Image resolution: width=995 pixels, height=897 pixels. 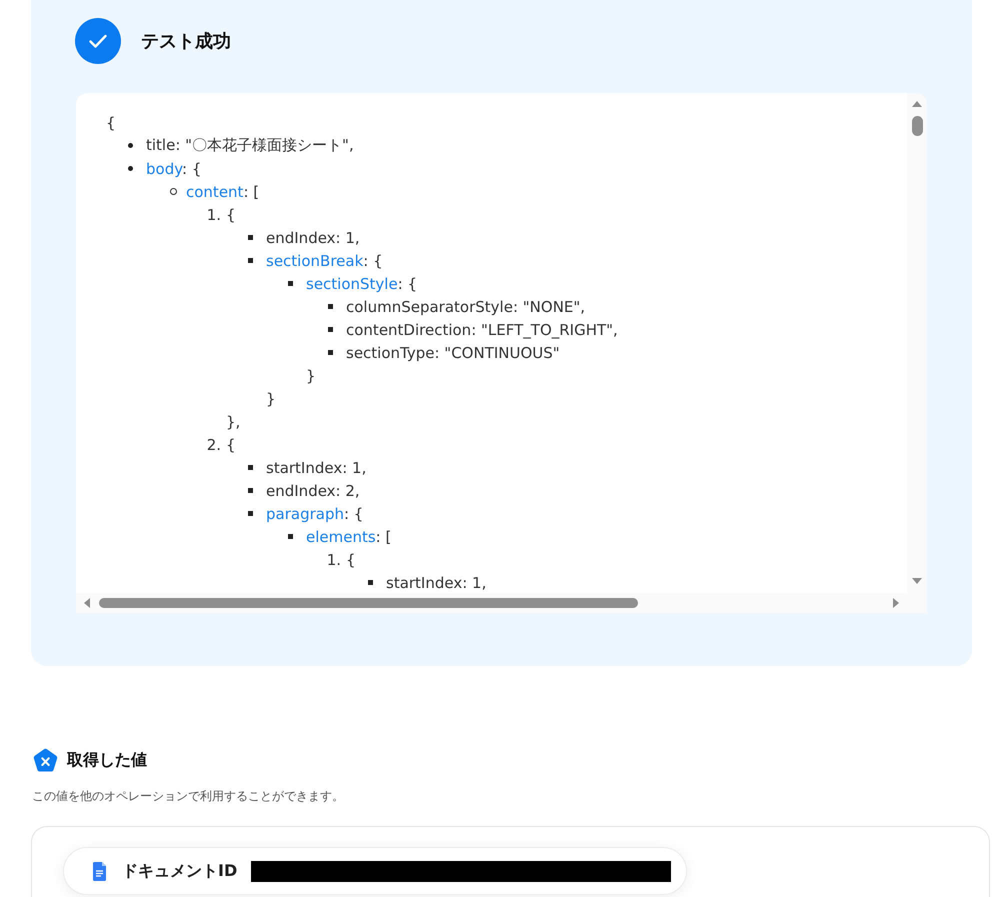 What do you see at coordinates (313, 491) in the screenshot?
I see `code-line: endIndex: 2,` at bounding box center [313, 491].